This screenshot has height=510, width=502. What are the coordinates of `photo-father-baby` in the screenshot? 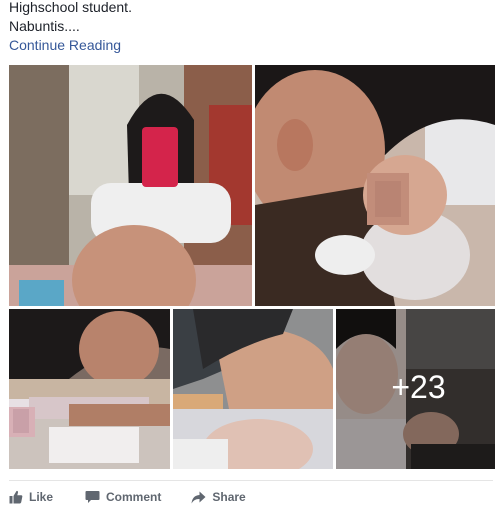 It's located at (253, 389).